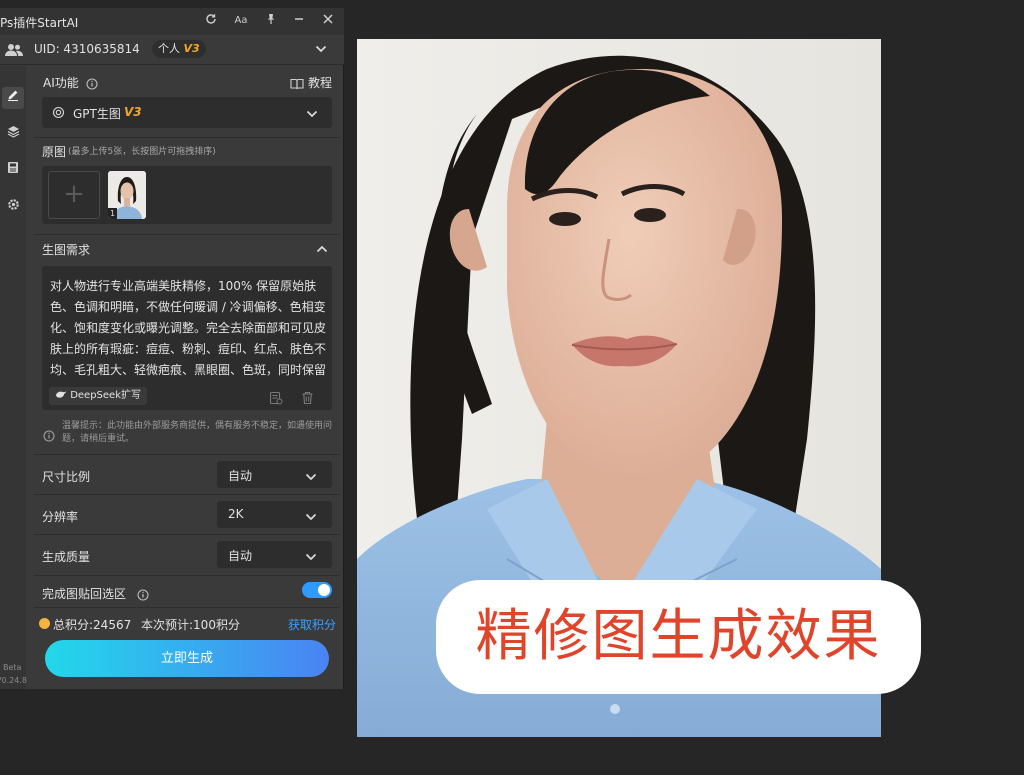 The width and height of the screenshot is (1024, 775). What do you see at coordinates (44, 623) in the screenshot?
I see `coin-icon` at bounding box center [44, 623].